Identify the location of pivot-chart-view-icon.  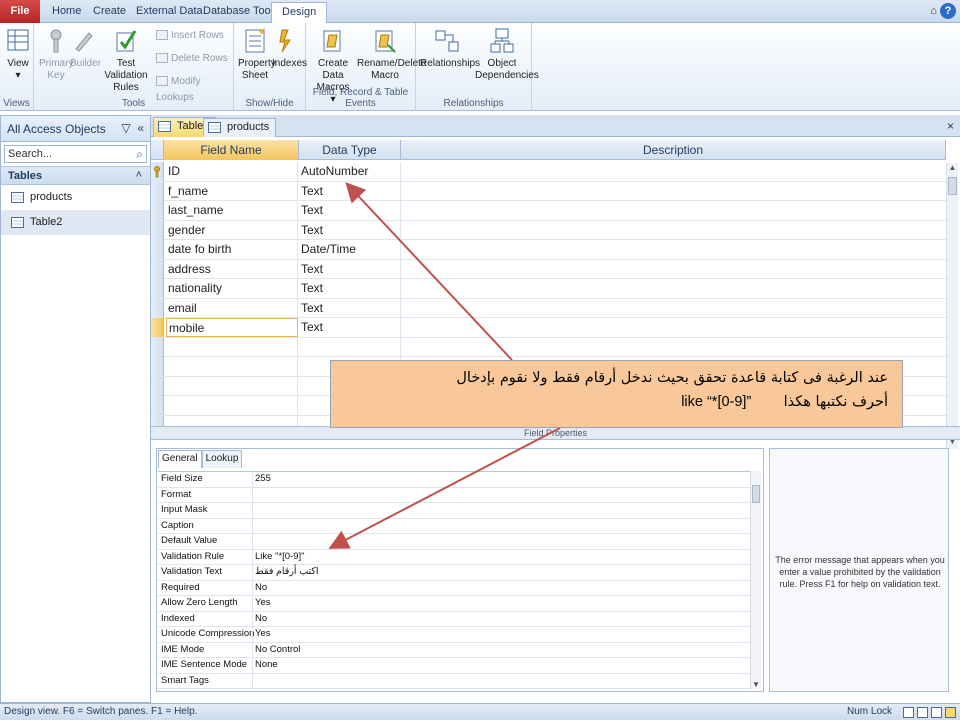
(936, 712).